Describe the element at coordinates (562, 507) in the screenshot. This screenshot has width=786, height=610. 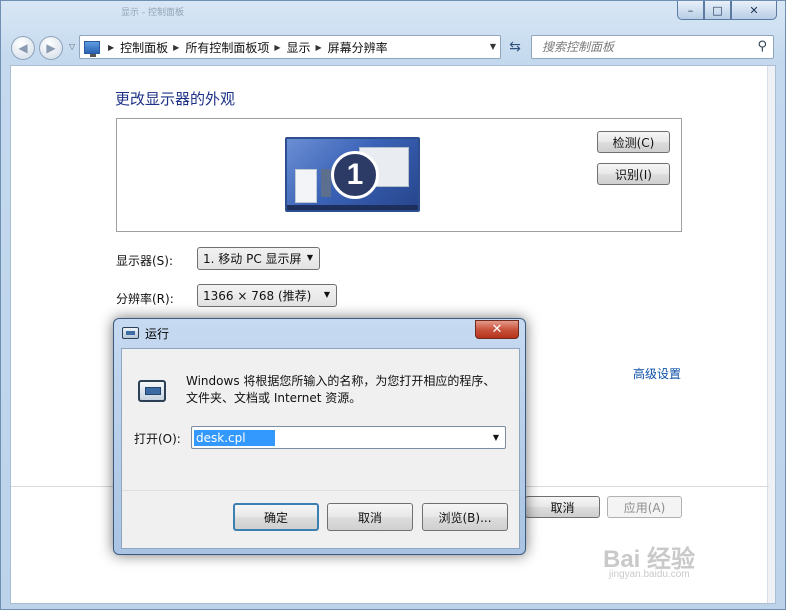
I see `cancel-button: 取消` at that location.